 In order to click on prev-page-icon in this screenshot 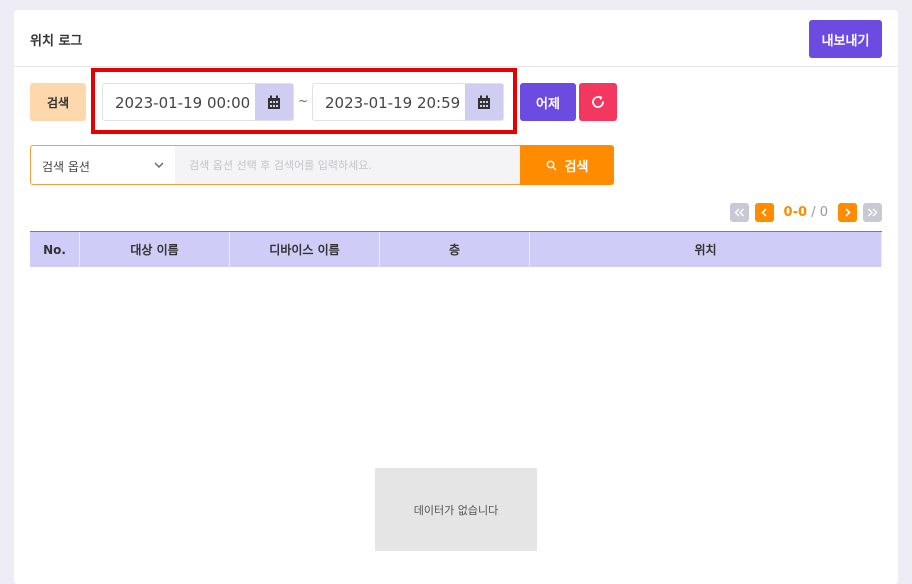, I will do `click(763, 212)`.